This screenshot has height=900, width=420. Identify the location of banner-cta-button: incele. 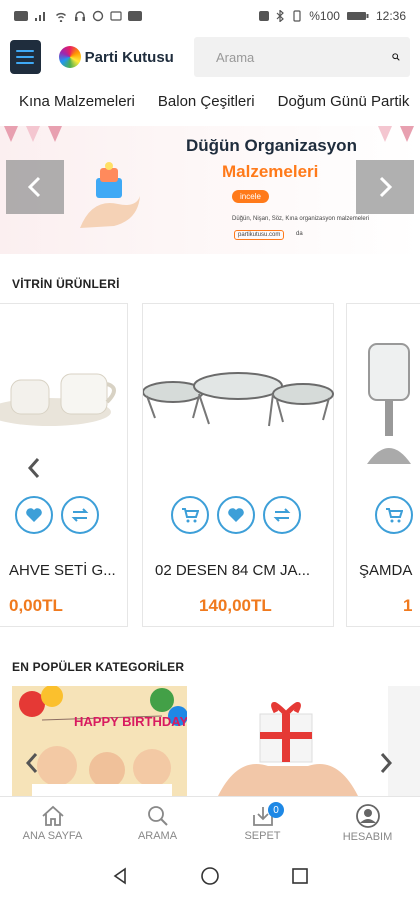
(250, 196).